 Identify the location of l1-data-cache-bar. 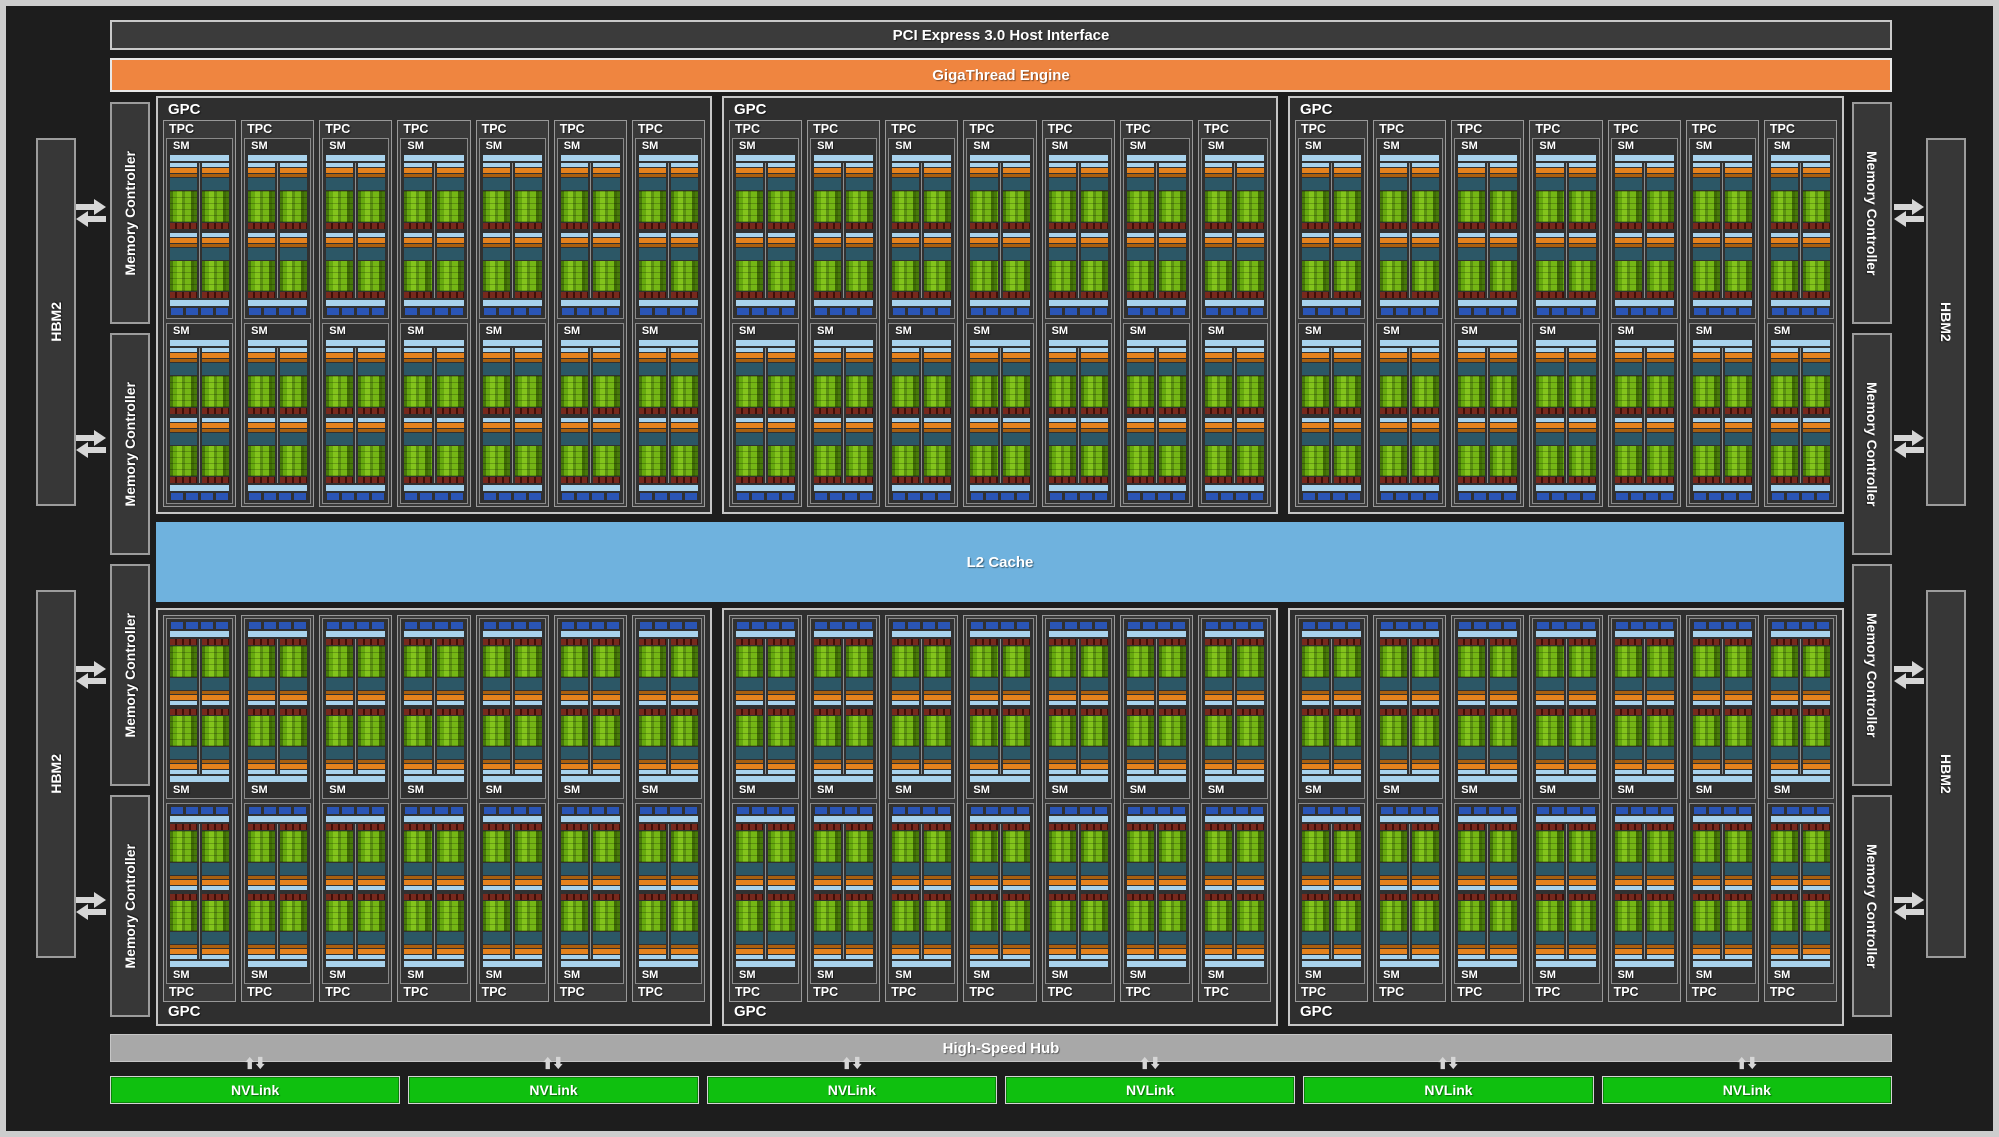
(766, 303).